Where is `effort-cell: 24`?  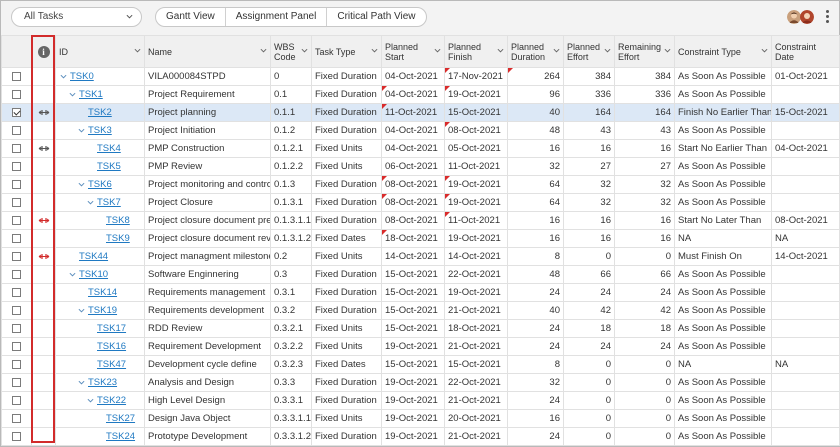 effort-cell: 24 is located at coordinates (589, 292).